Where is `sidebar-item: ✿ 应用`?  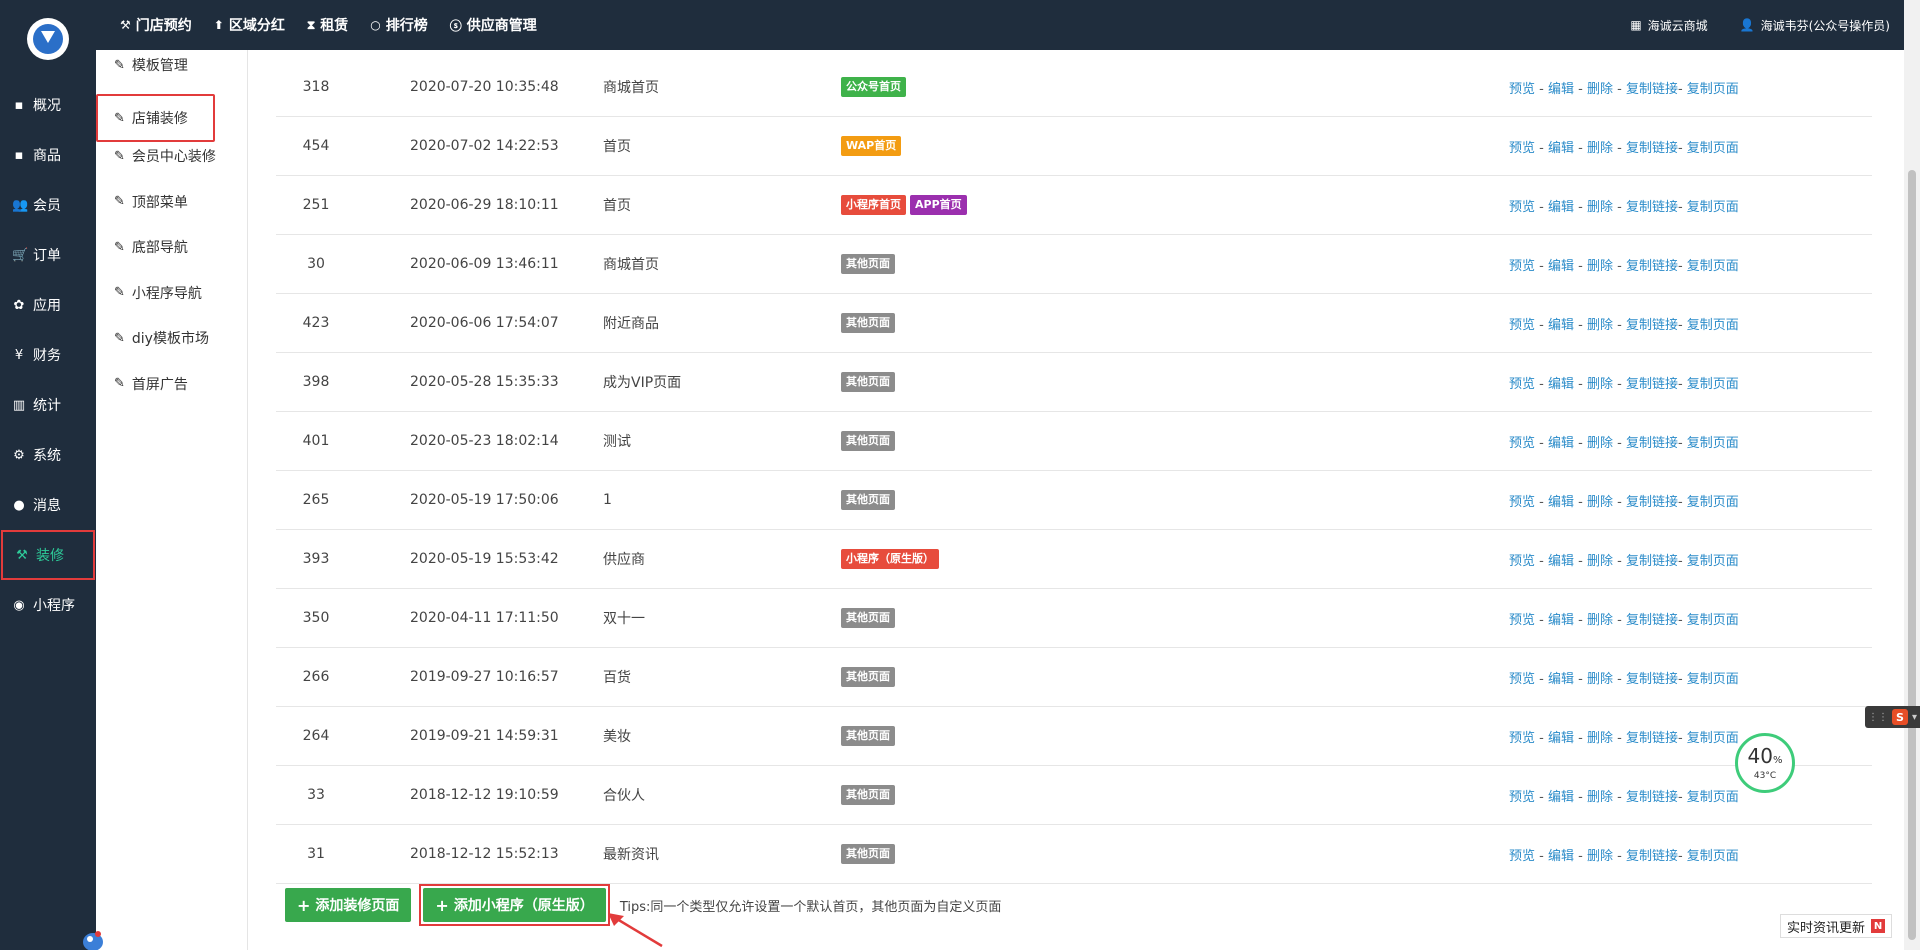
sidebar-item: ✿ 应用 is located at coordinates (48, 305).